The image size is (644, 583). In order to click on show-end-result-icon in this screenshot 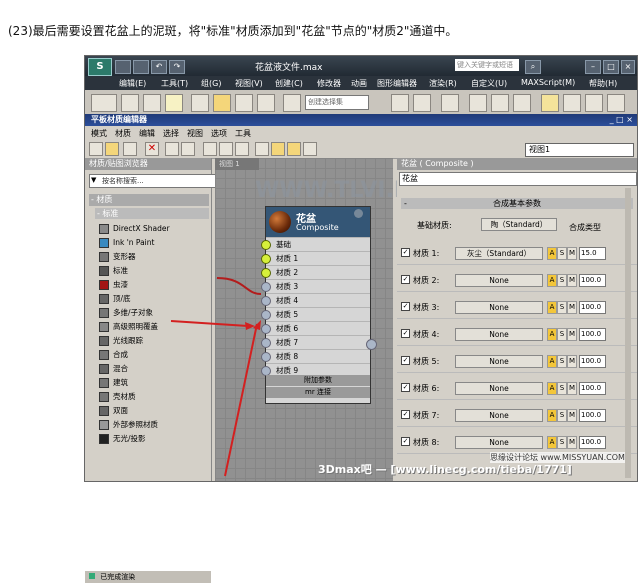, I will do `click(242, 149)`.